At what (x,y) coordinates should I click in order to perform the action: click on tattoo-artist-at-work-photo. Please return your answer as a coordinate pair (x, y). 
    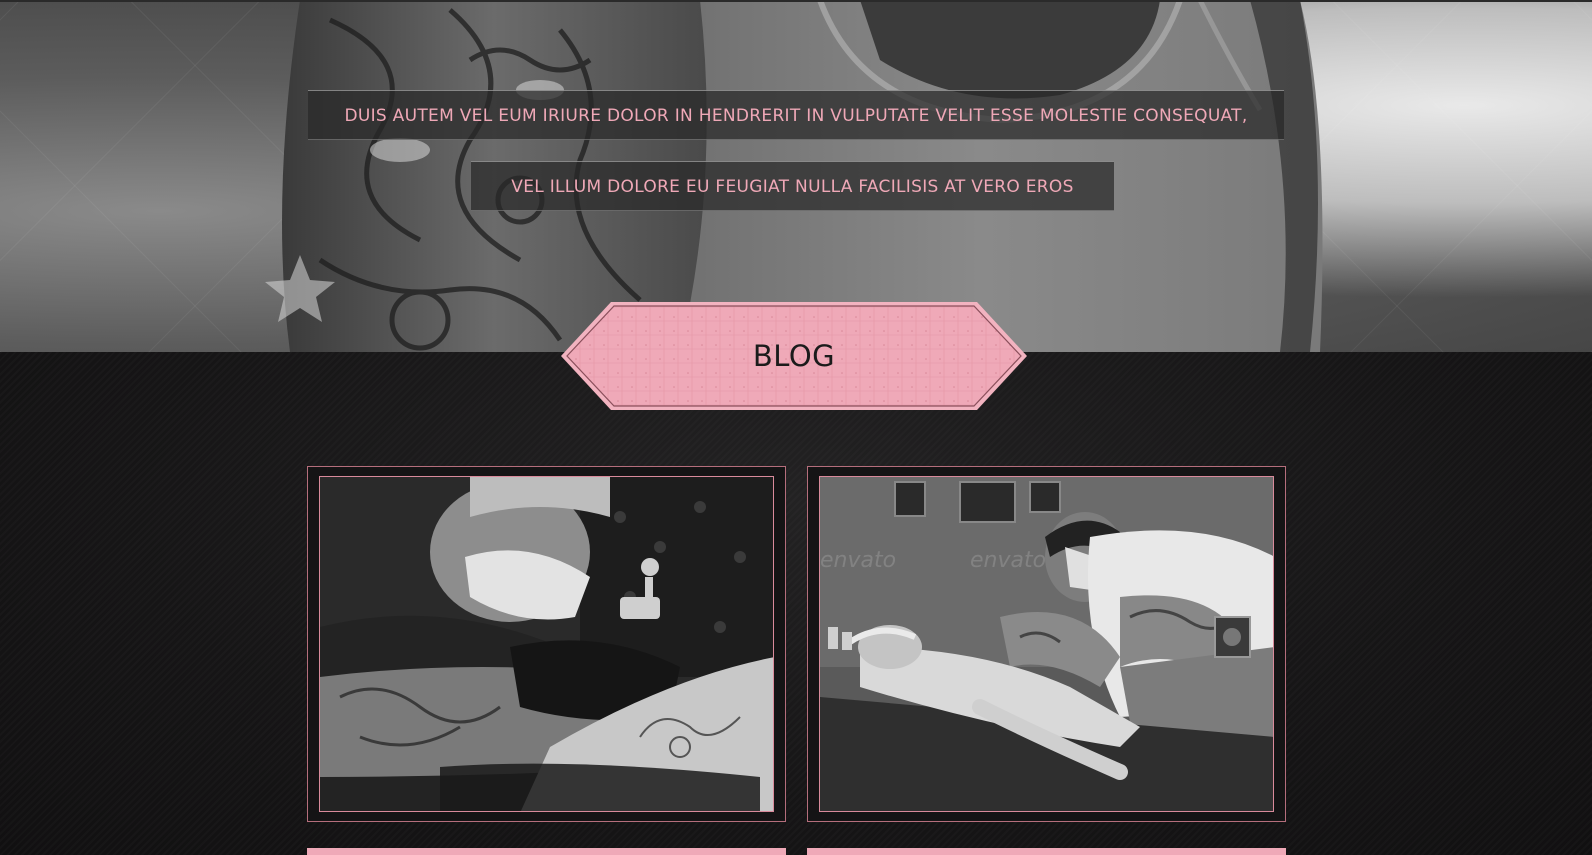
    Looking at the image, I should click on (547, 644).